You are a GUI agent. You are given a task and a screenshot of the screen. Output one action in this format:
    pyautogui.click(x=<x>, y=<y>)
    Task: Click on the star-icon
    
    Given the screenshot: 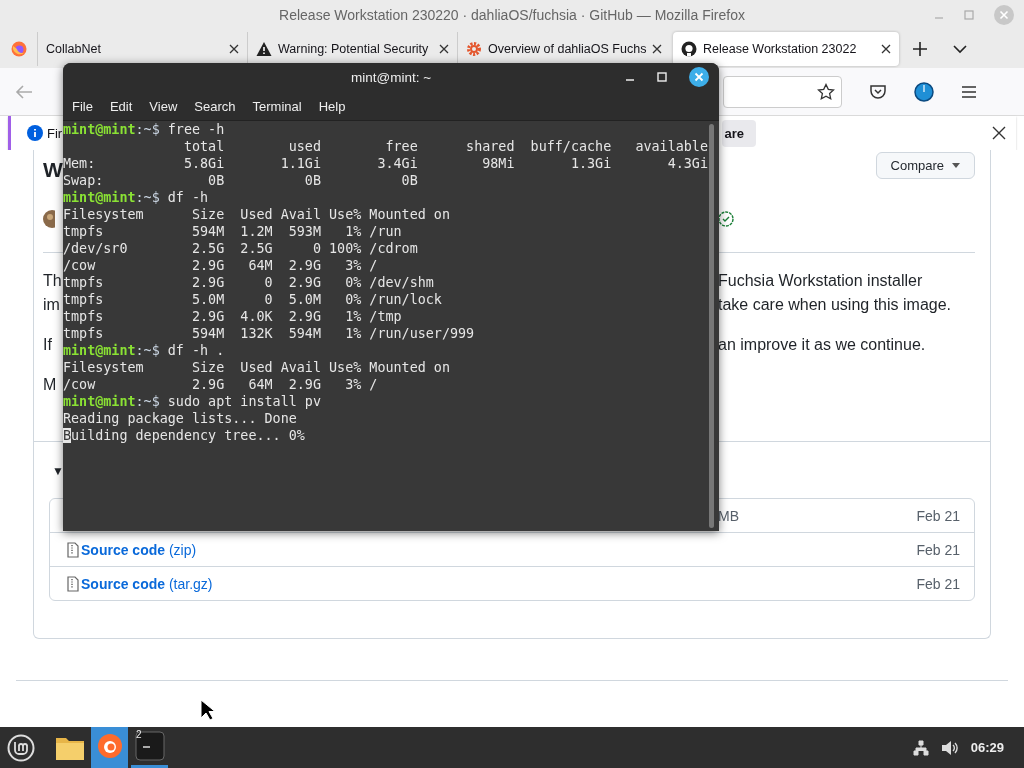 What is the action you would take?
    pyautogui.click(x=826, y=91)
    